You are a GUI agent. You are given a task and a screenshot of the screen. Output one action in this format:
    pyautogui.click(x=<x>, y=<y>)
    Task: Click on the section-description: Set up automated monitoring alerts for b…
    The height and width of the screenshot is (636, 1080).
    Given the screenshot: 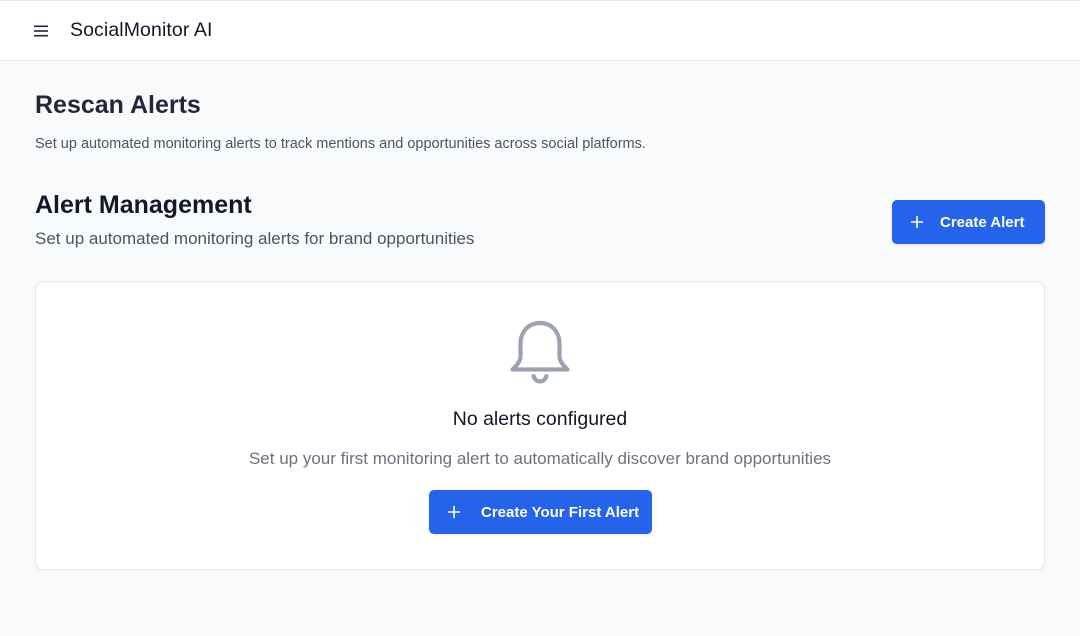 What is the action you would take?
    pyautogui.click(x=255, y=238)
    